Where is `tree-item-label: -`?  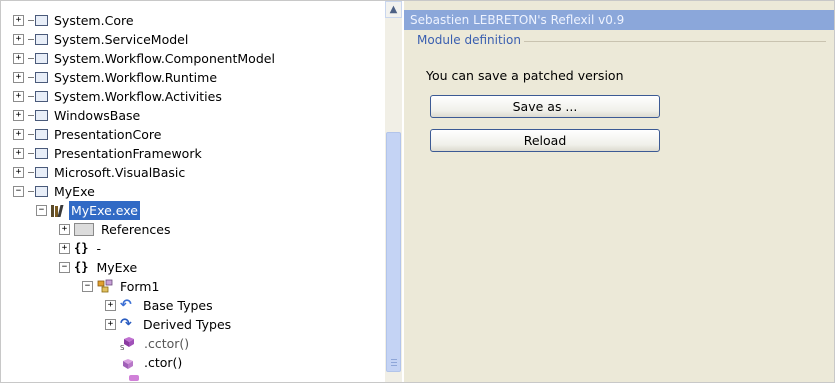
tree-item-label: - is located at coordinates (98, 248).